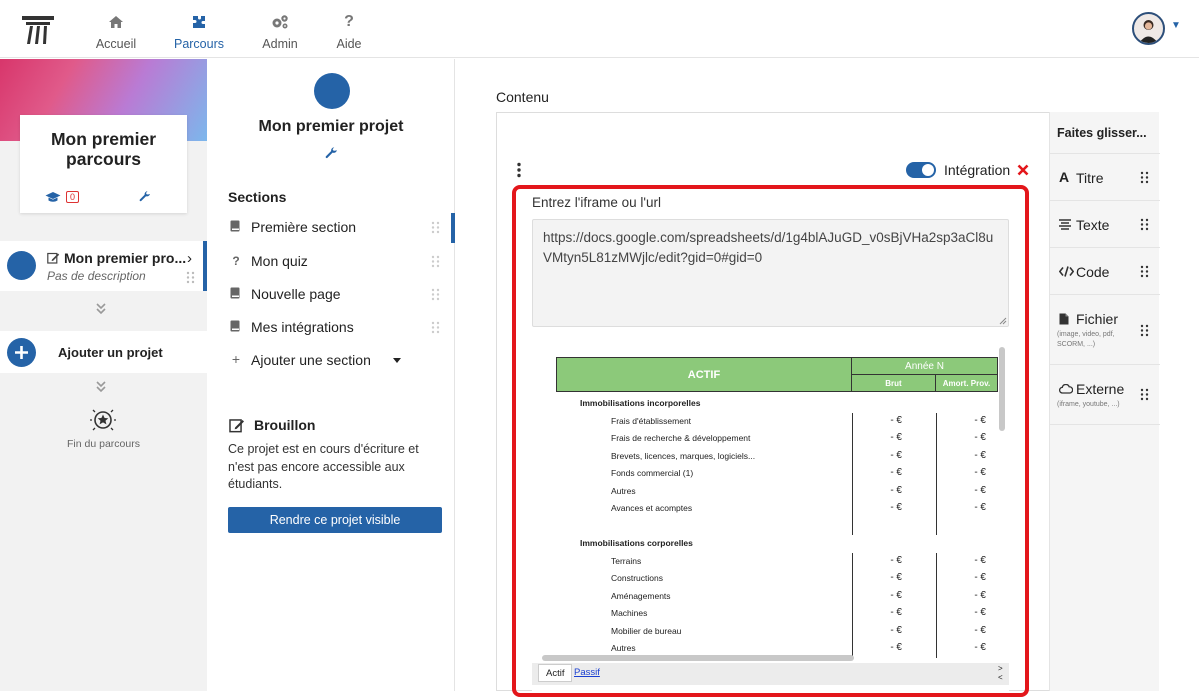 Image resolution: width=1199 pixels, height=697 pixels. I want to click on palette-item-titre: A Titre, so click(1105, 177).